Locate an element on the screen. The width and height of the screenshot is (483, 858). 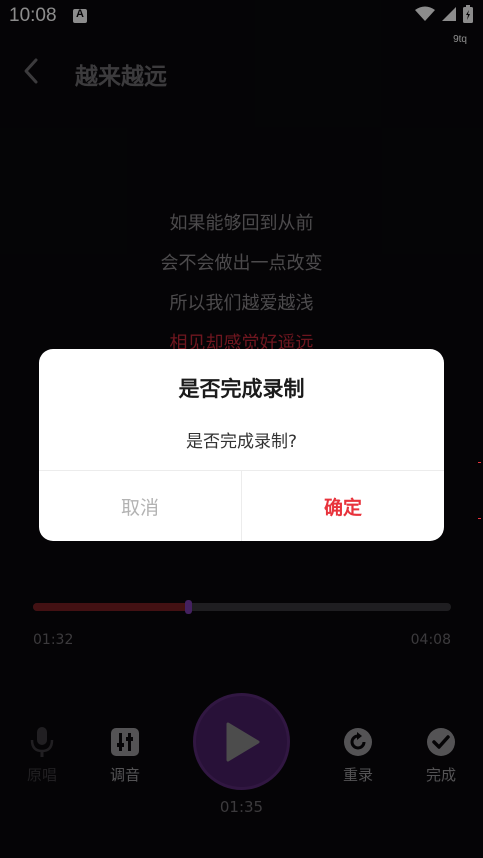
dialog-title: 是否完成录制 is located at coordinates (241, 389).